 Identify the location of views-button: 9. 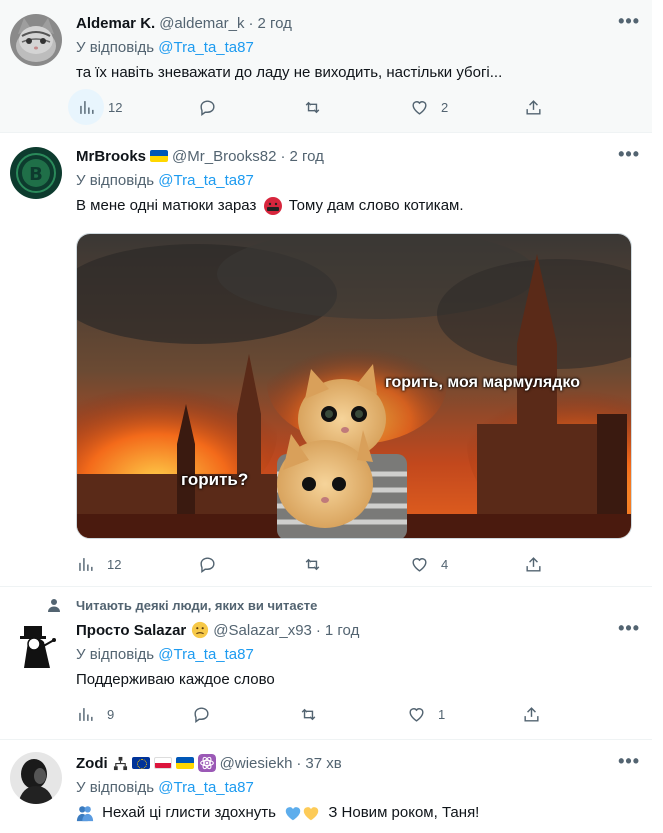
(95, 714).